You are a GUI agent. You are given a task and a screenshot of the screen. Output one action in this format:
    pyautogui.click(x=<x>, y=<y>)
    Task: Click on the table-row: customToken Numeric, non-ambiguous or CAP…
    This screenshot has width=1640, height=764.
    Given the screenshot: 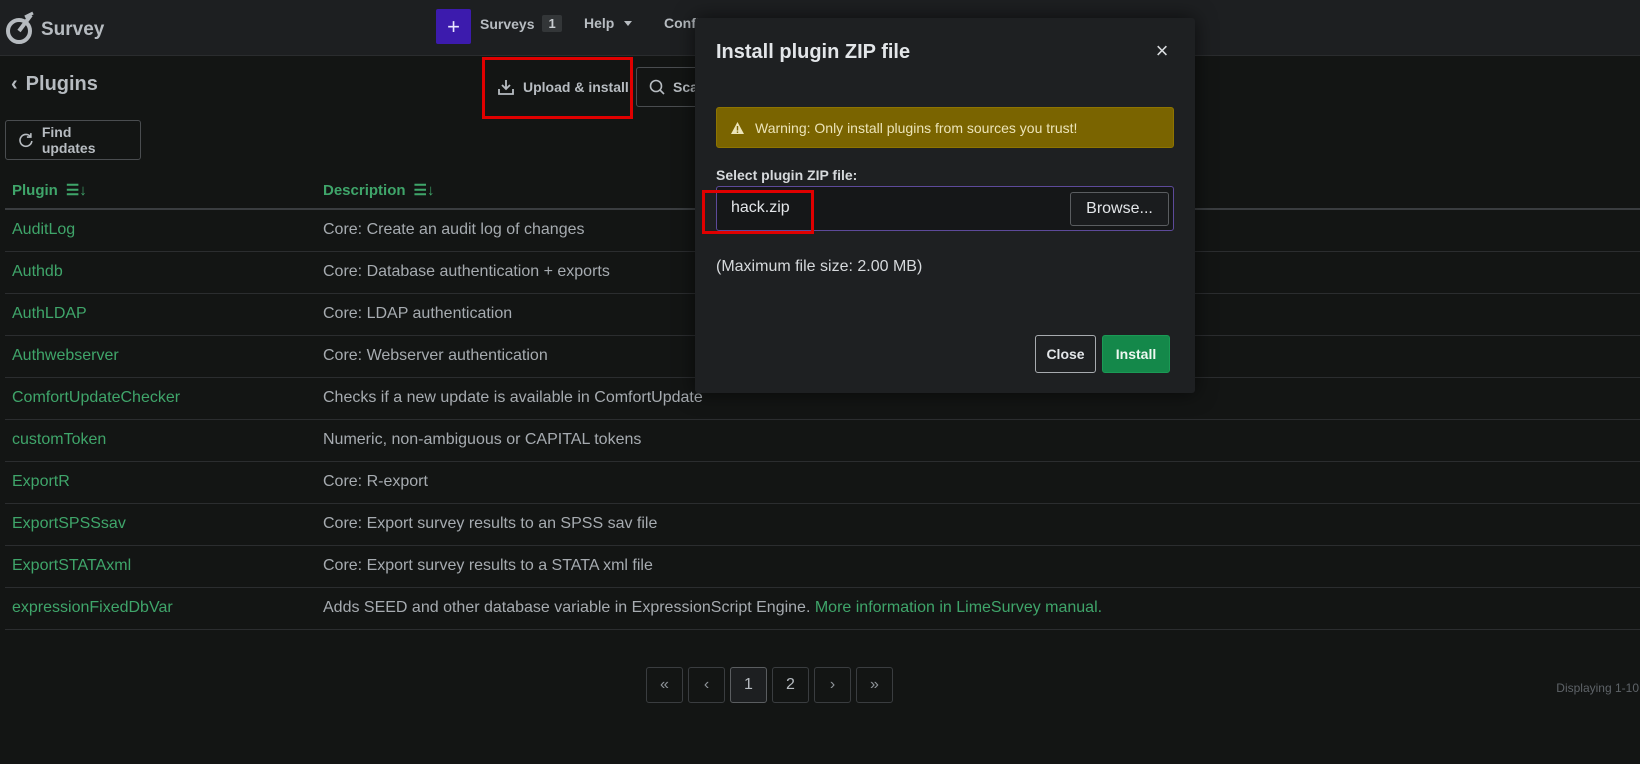 What is the action you would take?
    pyautogui.click(x=822, y=441)
    